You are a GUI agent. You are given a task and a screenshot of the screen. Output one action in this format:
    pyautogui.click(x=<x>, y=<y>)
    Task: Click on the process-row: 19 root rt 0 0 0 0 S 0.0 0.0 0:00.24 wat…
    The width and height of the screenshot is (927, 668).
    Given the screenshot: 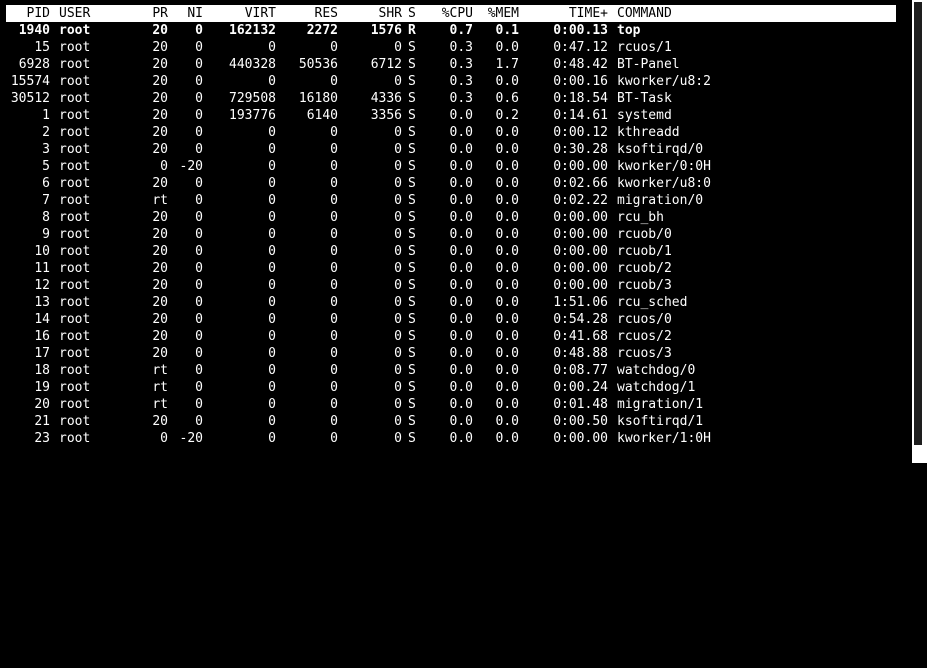 What is the action you would take?
    pyautogui.click(x=456, y=387)
    